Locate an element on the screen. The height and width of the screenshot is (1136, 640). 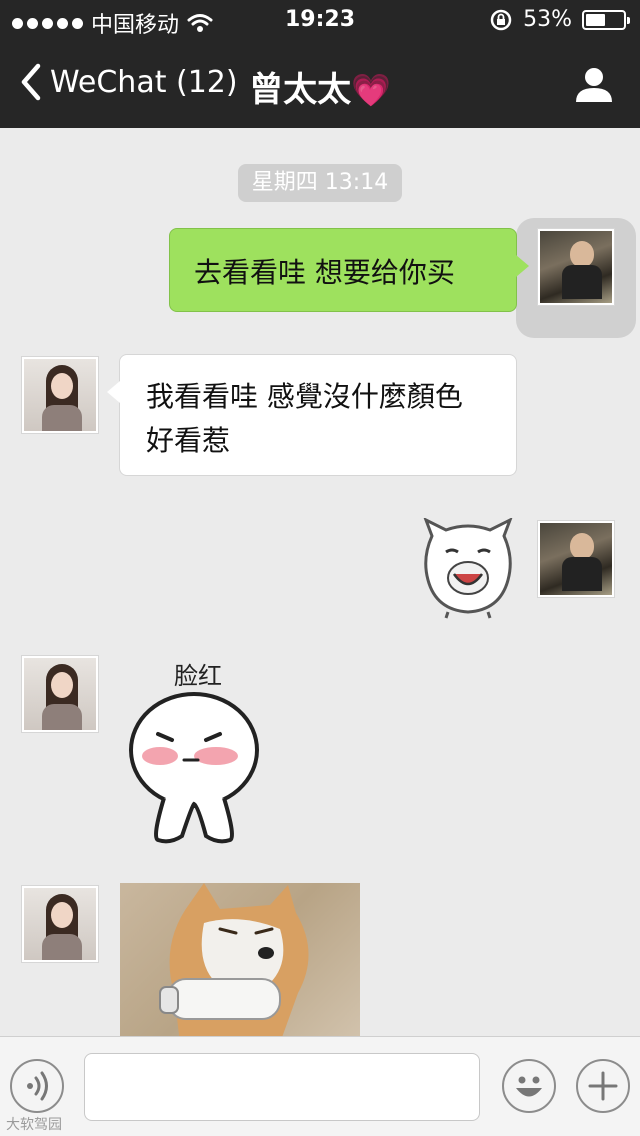
message-bubble-outgoing: 去看看哇 想要给你买 is located at coordinates (349, 270).